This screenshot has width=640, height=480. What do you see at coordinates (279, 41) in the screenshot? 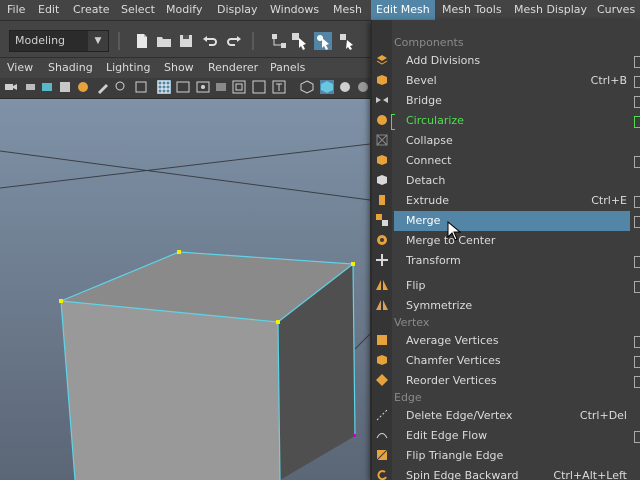
I see `hierarchy-icon` at bounding box center [279, 41].